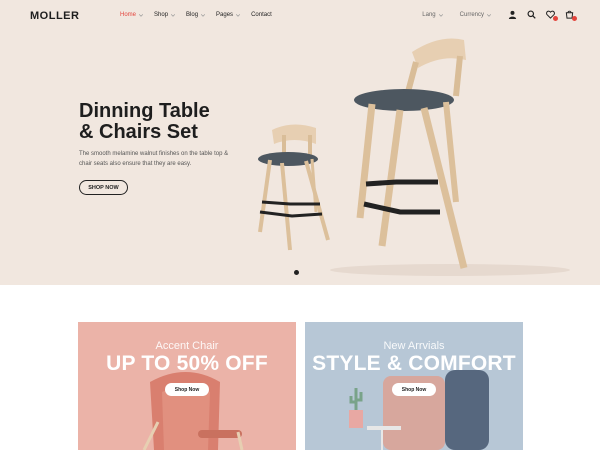  I want to click on main-nav: Home Shop Blog Pages Contact, so click(196, 15).